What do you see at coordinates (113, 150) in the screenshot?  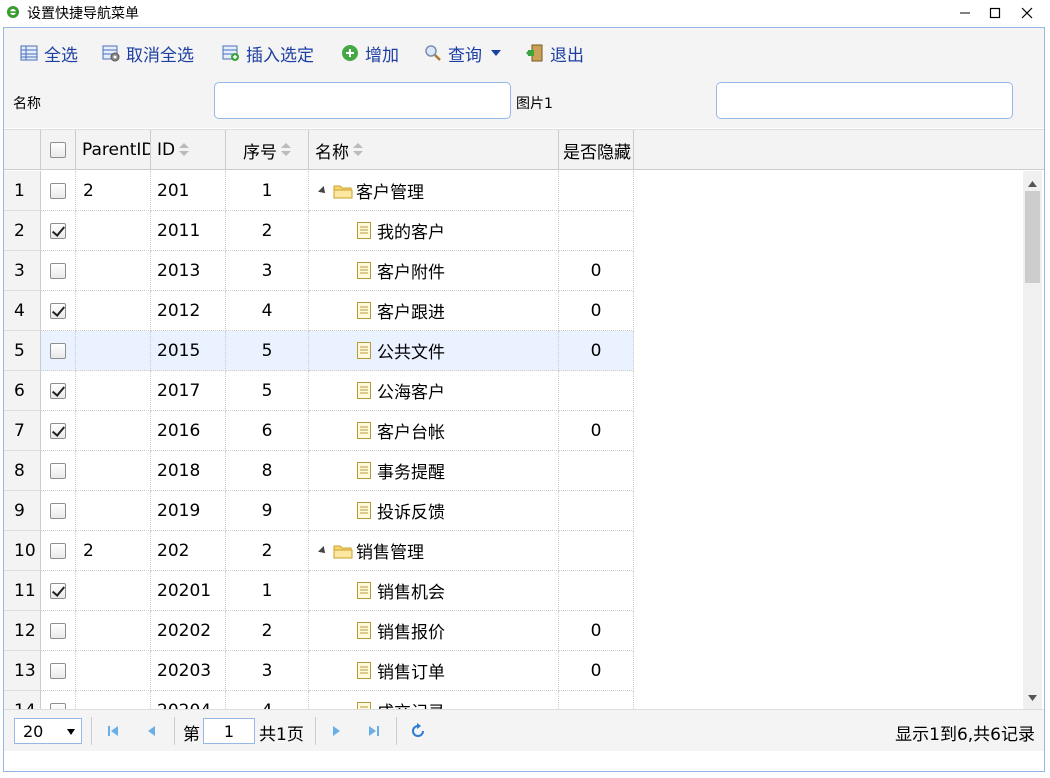 I see `column-header-parent-id: ParentID` at bounding box center [113, 150].